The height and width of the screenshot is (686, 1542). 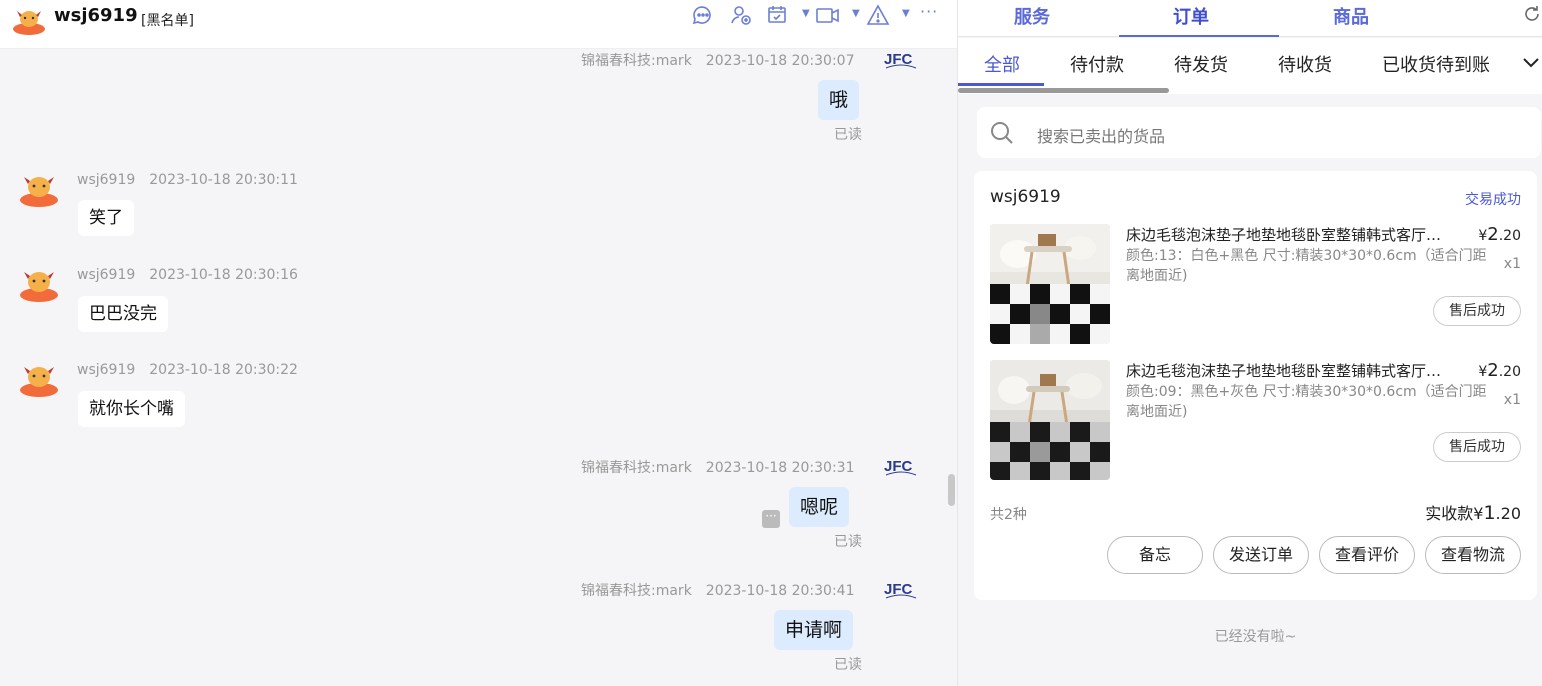 What do you see at coordinates (123, 314) in the screenshot?
I see `message-bubble: 巴巴没完` at bounding box center [123, 314].